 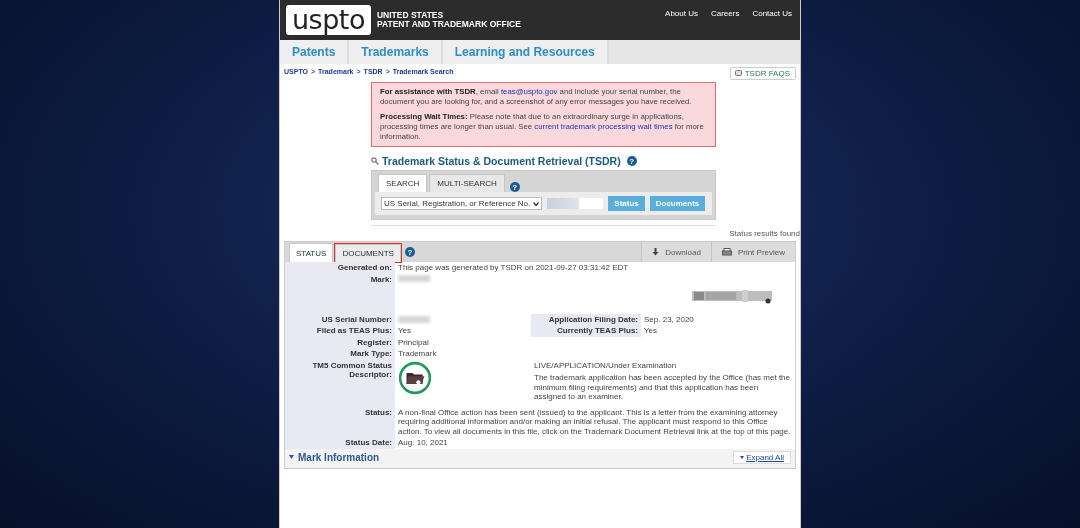 I want to click on header-link: Careers, so click(x=725, y=13).